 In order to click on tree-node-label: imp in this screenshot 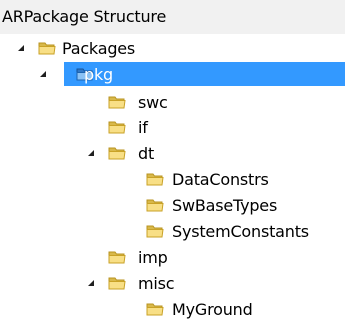, I will do `click(153, 257)`.